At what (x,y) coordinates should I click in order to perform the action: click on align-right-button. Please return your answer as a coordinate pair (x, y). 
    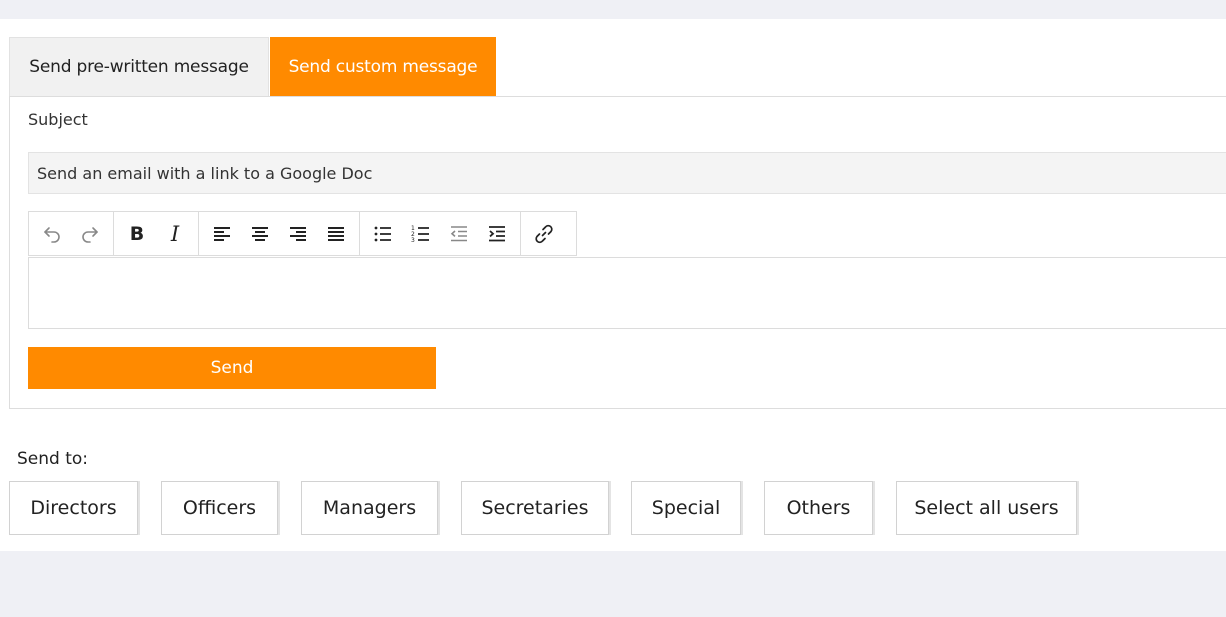
    Looking at the image, I should click on (298, 234).